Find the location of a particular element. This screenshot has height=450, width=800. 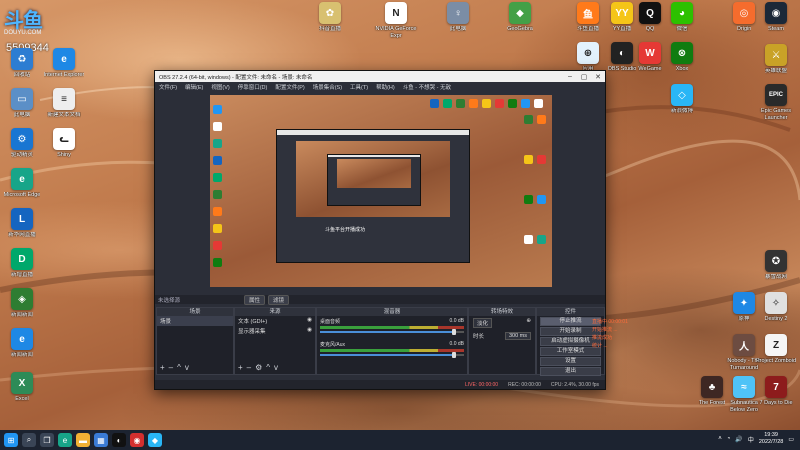

desktop-shortcut: D 新增直播 is located at coordinates (22, 263).